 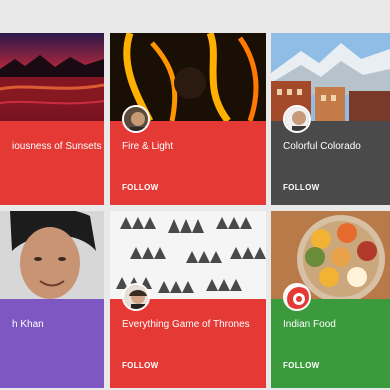 I want to click on collection-card-colorado: Colorful Colorado FOLLOW, so click(x=330, y=119).